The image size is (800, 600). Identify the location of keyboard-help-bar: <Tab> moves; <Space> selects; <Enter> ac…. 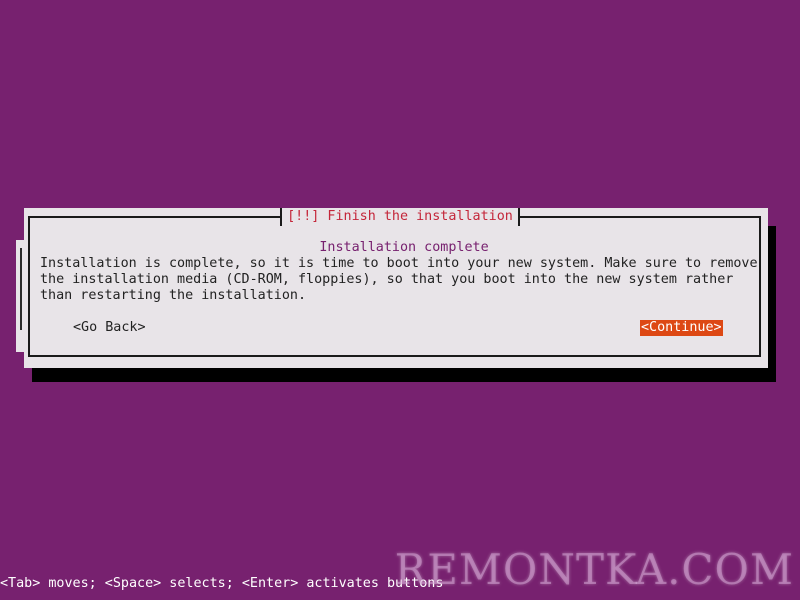
(222, 583).